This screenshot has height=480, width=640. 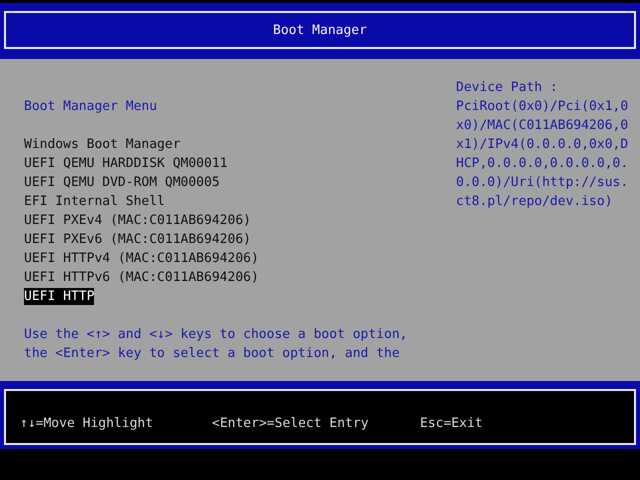 What do you see at coordinates (291, 423) in the screenshot?
I see `key-hint: <Enter>=Select Entry` at bounding box center [291, 423].